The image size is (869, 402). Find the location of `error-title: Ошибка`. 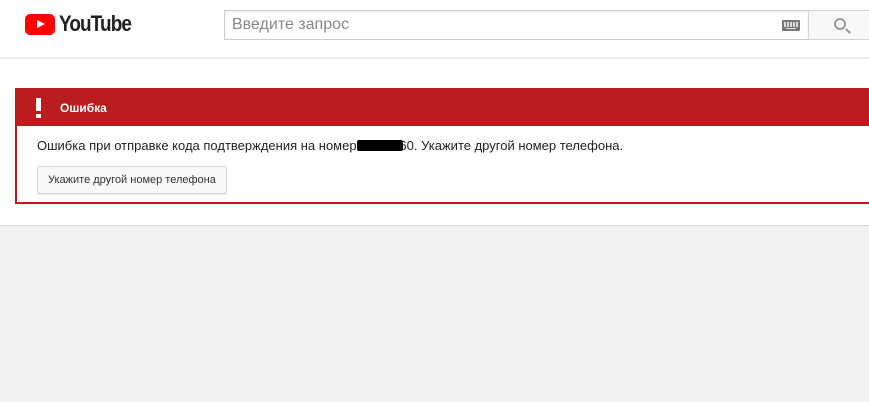

error-title: Ошибка is located at coordinates (83, 108).